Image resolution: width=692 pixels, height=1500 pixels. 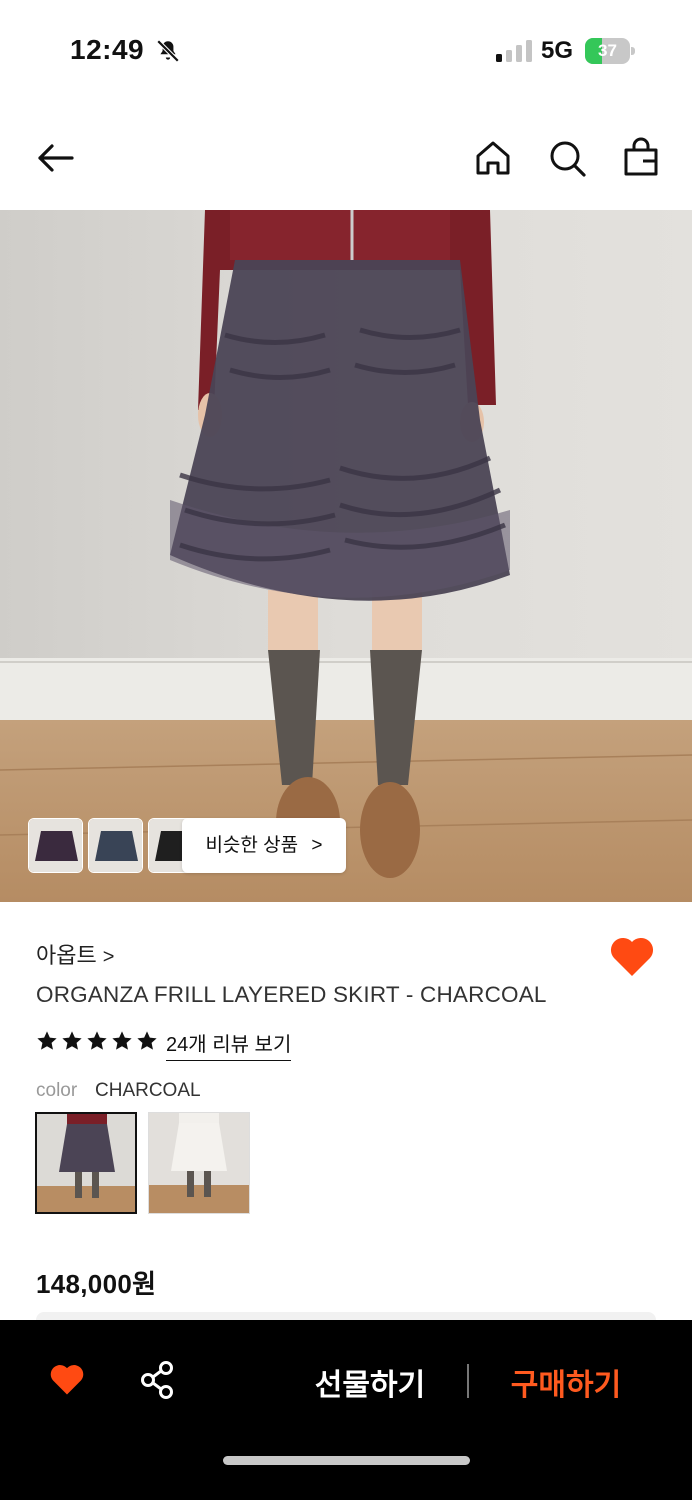 I want to click on battery-charging-icon: 37, so click(x=610, y=51).